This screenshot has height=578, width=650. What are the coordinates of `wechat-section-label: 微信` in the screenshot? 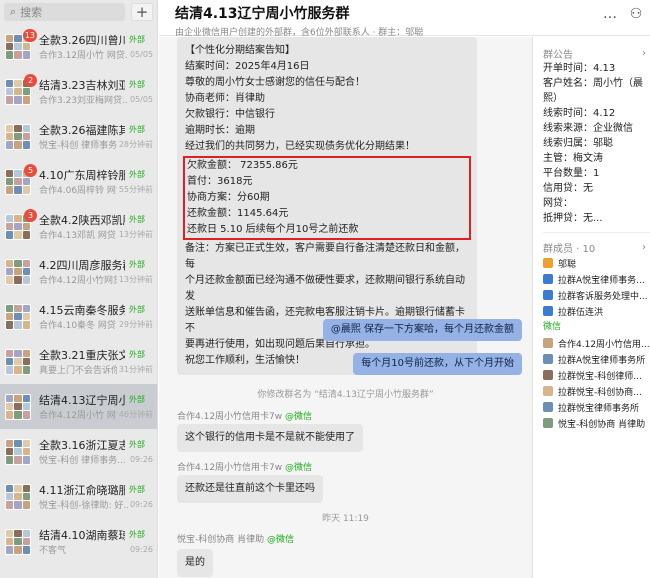 It's located at (552, 327).